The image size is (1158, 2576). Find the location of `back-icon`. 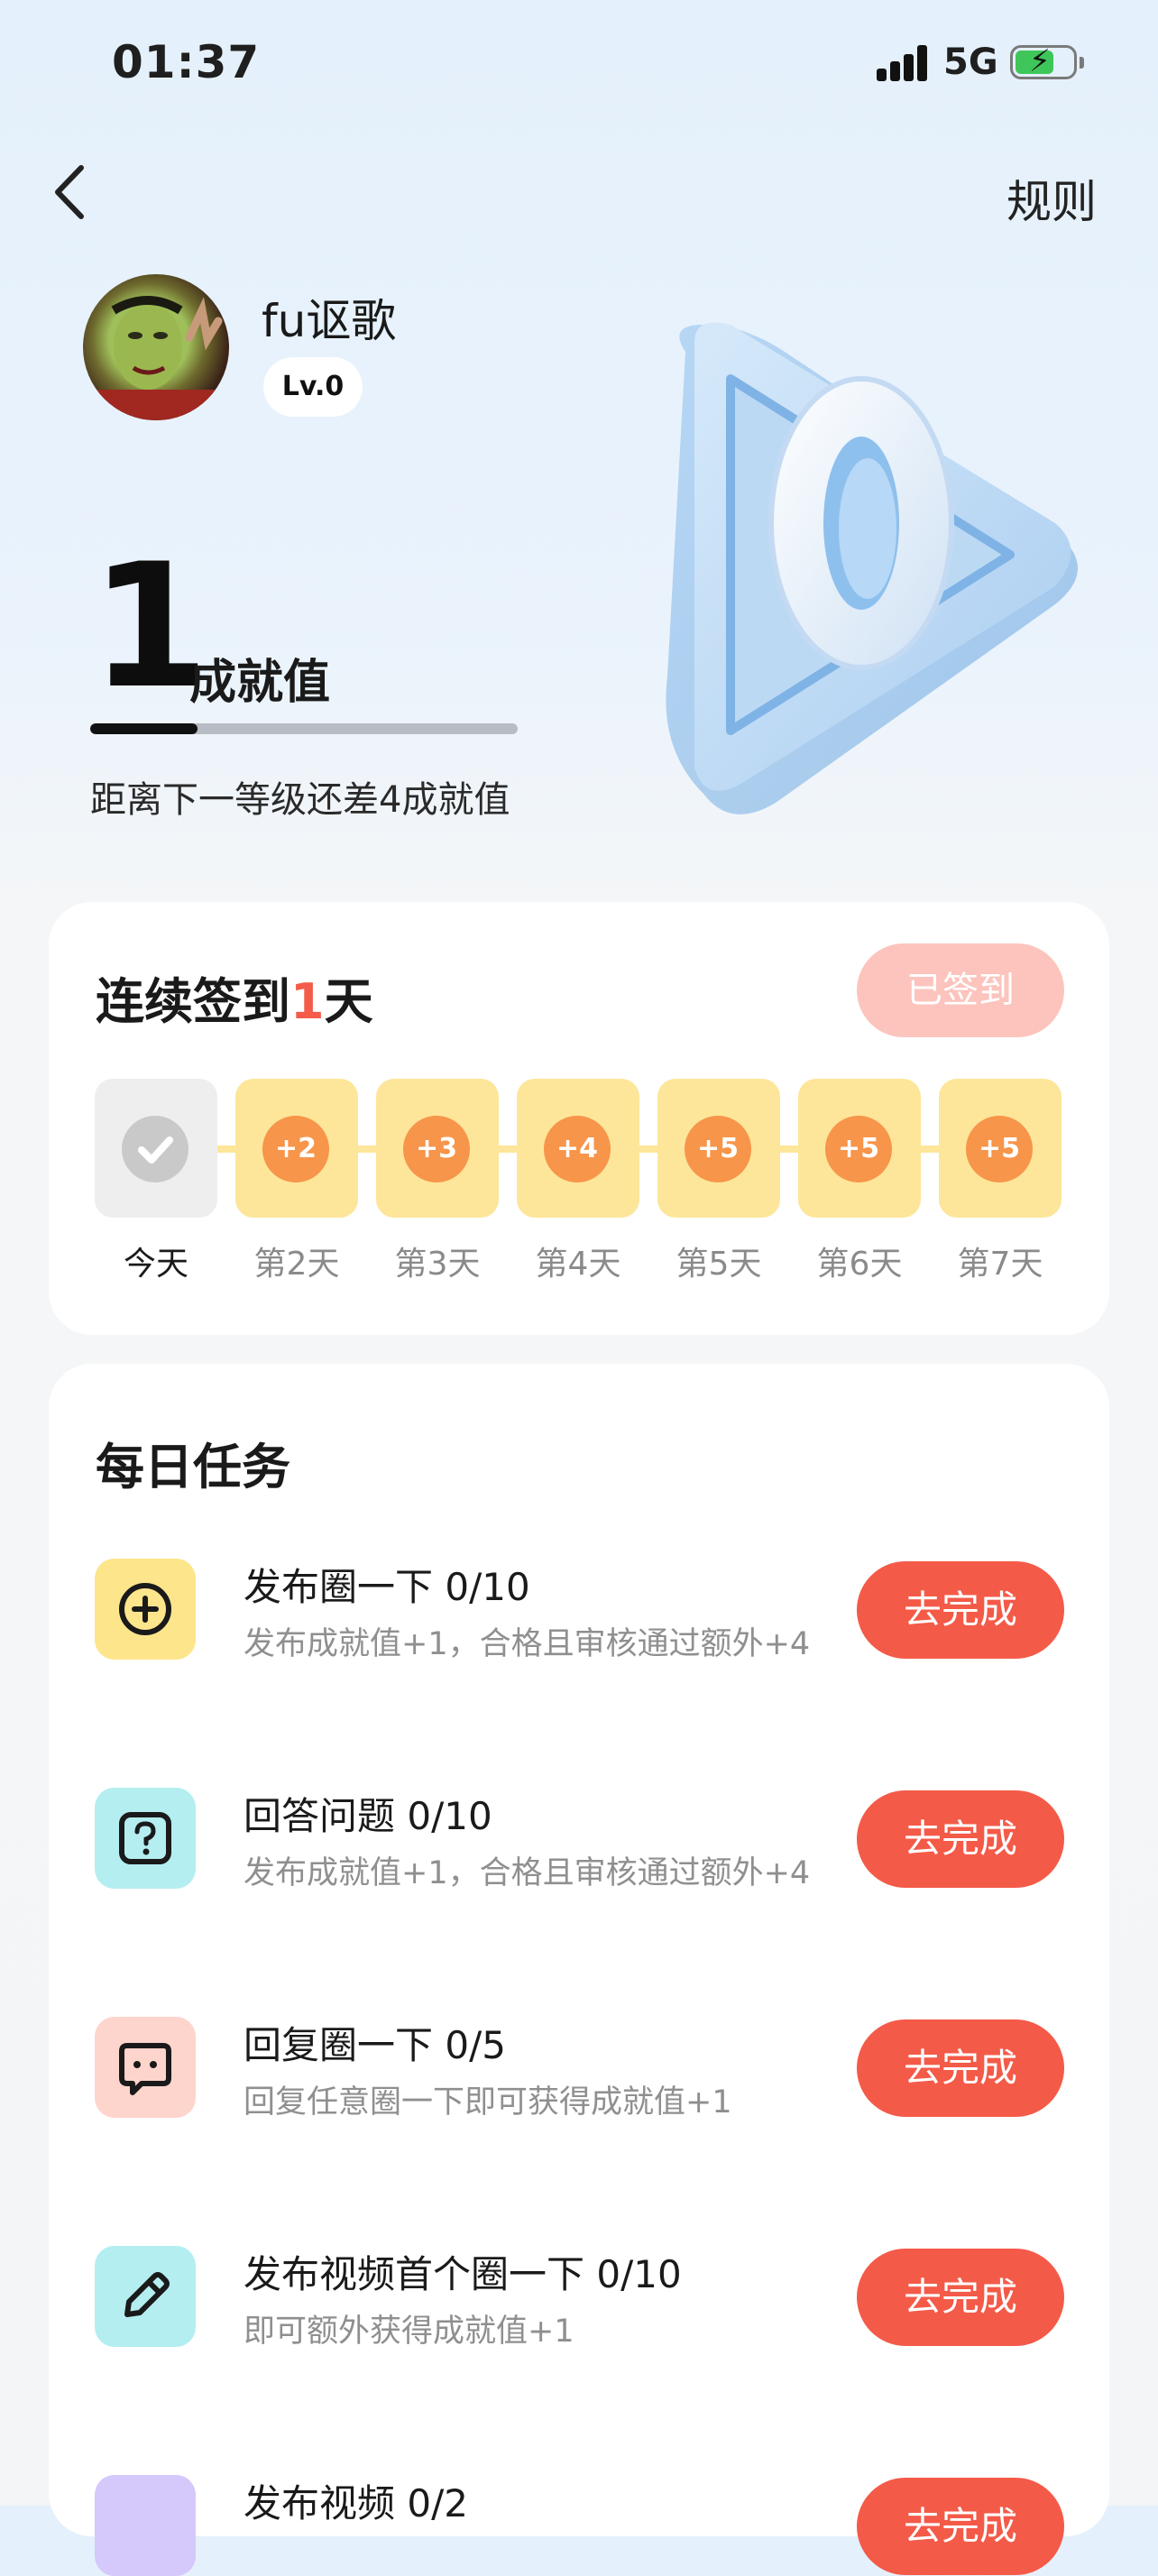

back-icon is located at coordinates (72, 193).